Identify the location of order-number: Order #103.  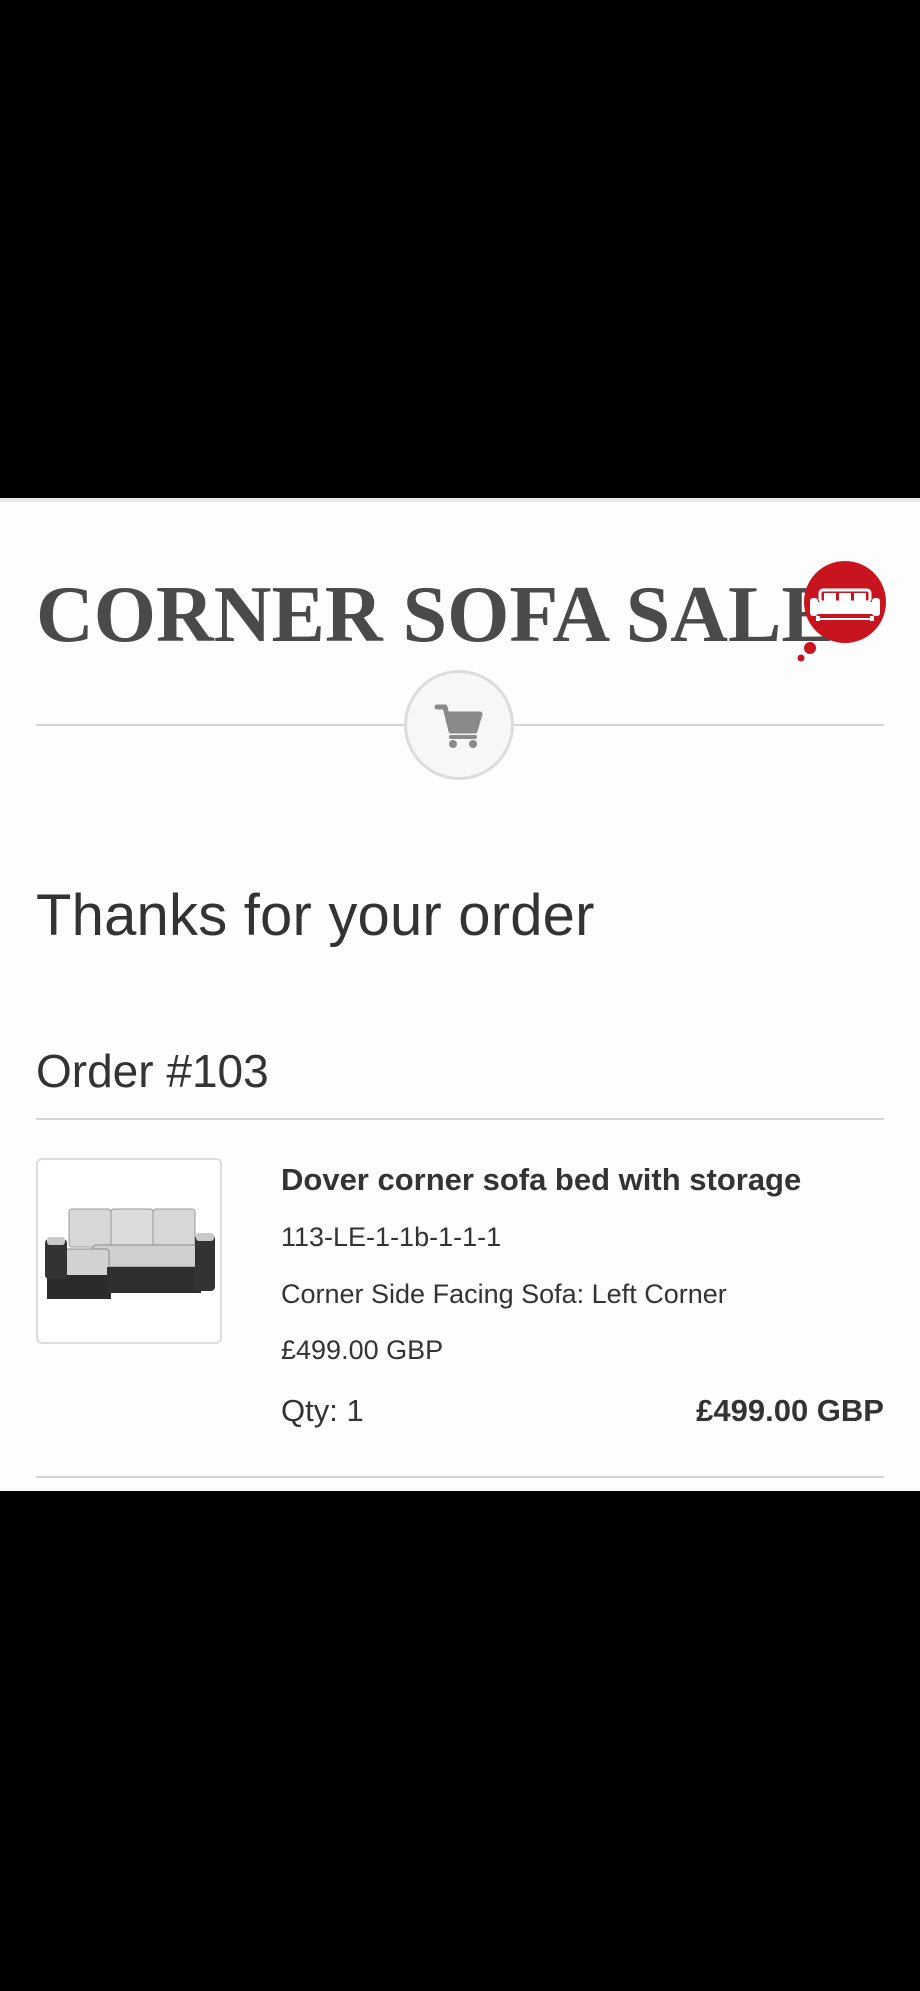
(152, 1071).